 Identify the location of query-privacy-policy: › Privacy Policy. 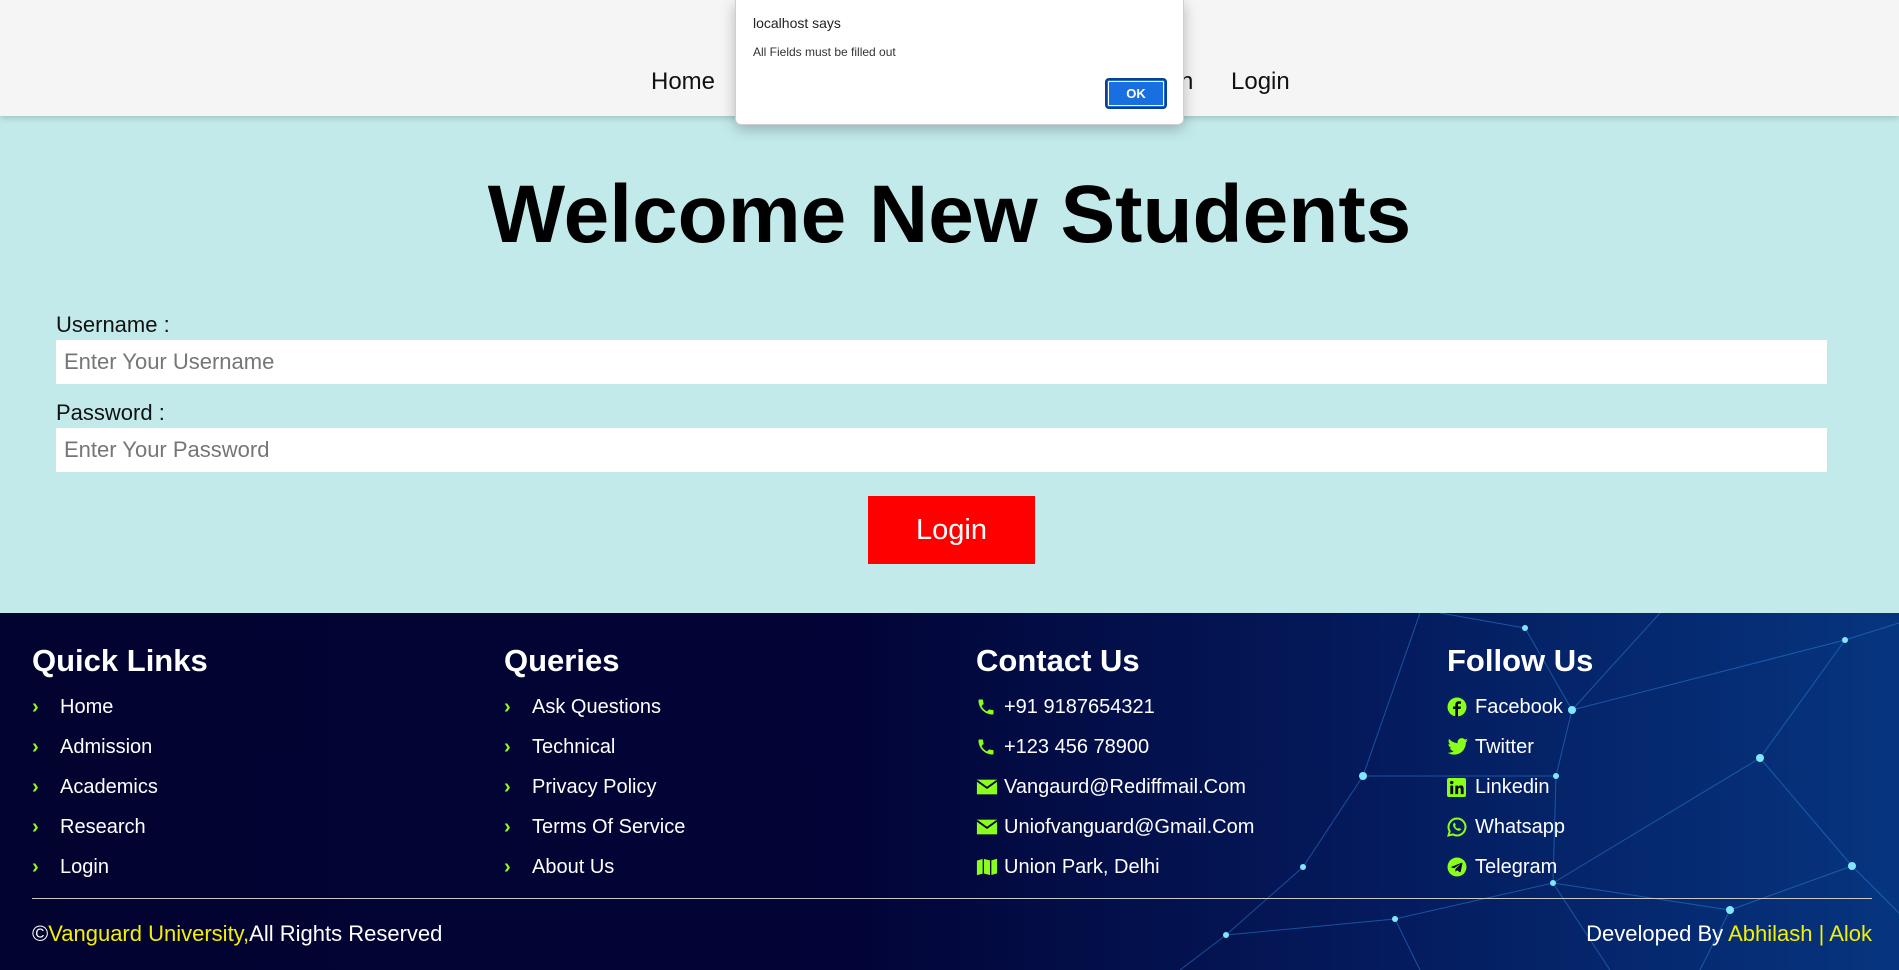
(594, 787).